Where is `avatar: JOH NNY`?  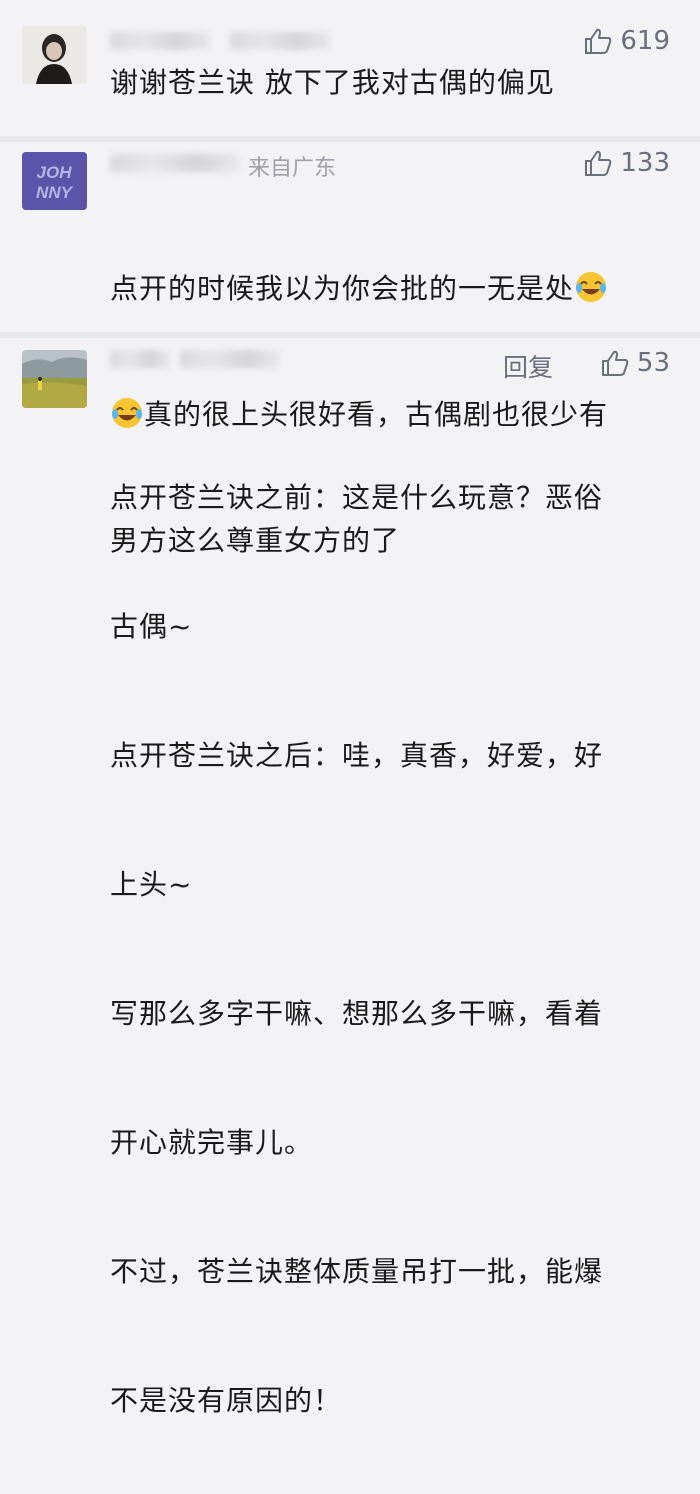 avatar: JOH NNY is located at coordinates (54, 181).